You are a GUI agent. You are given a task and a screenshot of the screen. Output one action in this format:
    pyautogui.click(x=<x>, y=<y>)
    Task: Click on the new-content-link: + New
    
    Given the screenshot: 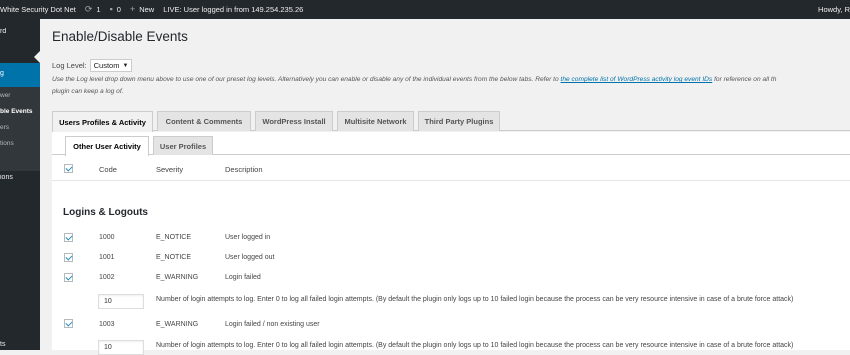 What is the action you would take?
    pyautogui.click(x=142, y=9)
    